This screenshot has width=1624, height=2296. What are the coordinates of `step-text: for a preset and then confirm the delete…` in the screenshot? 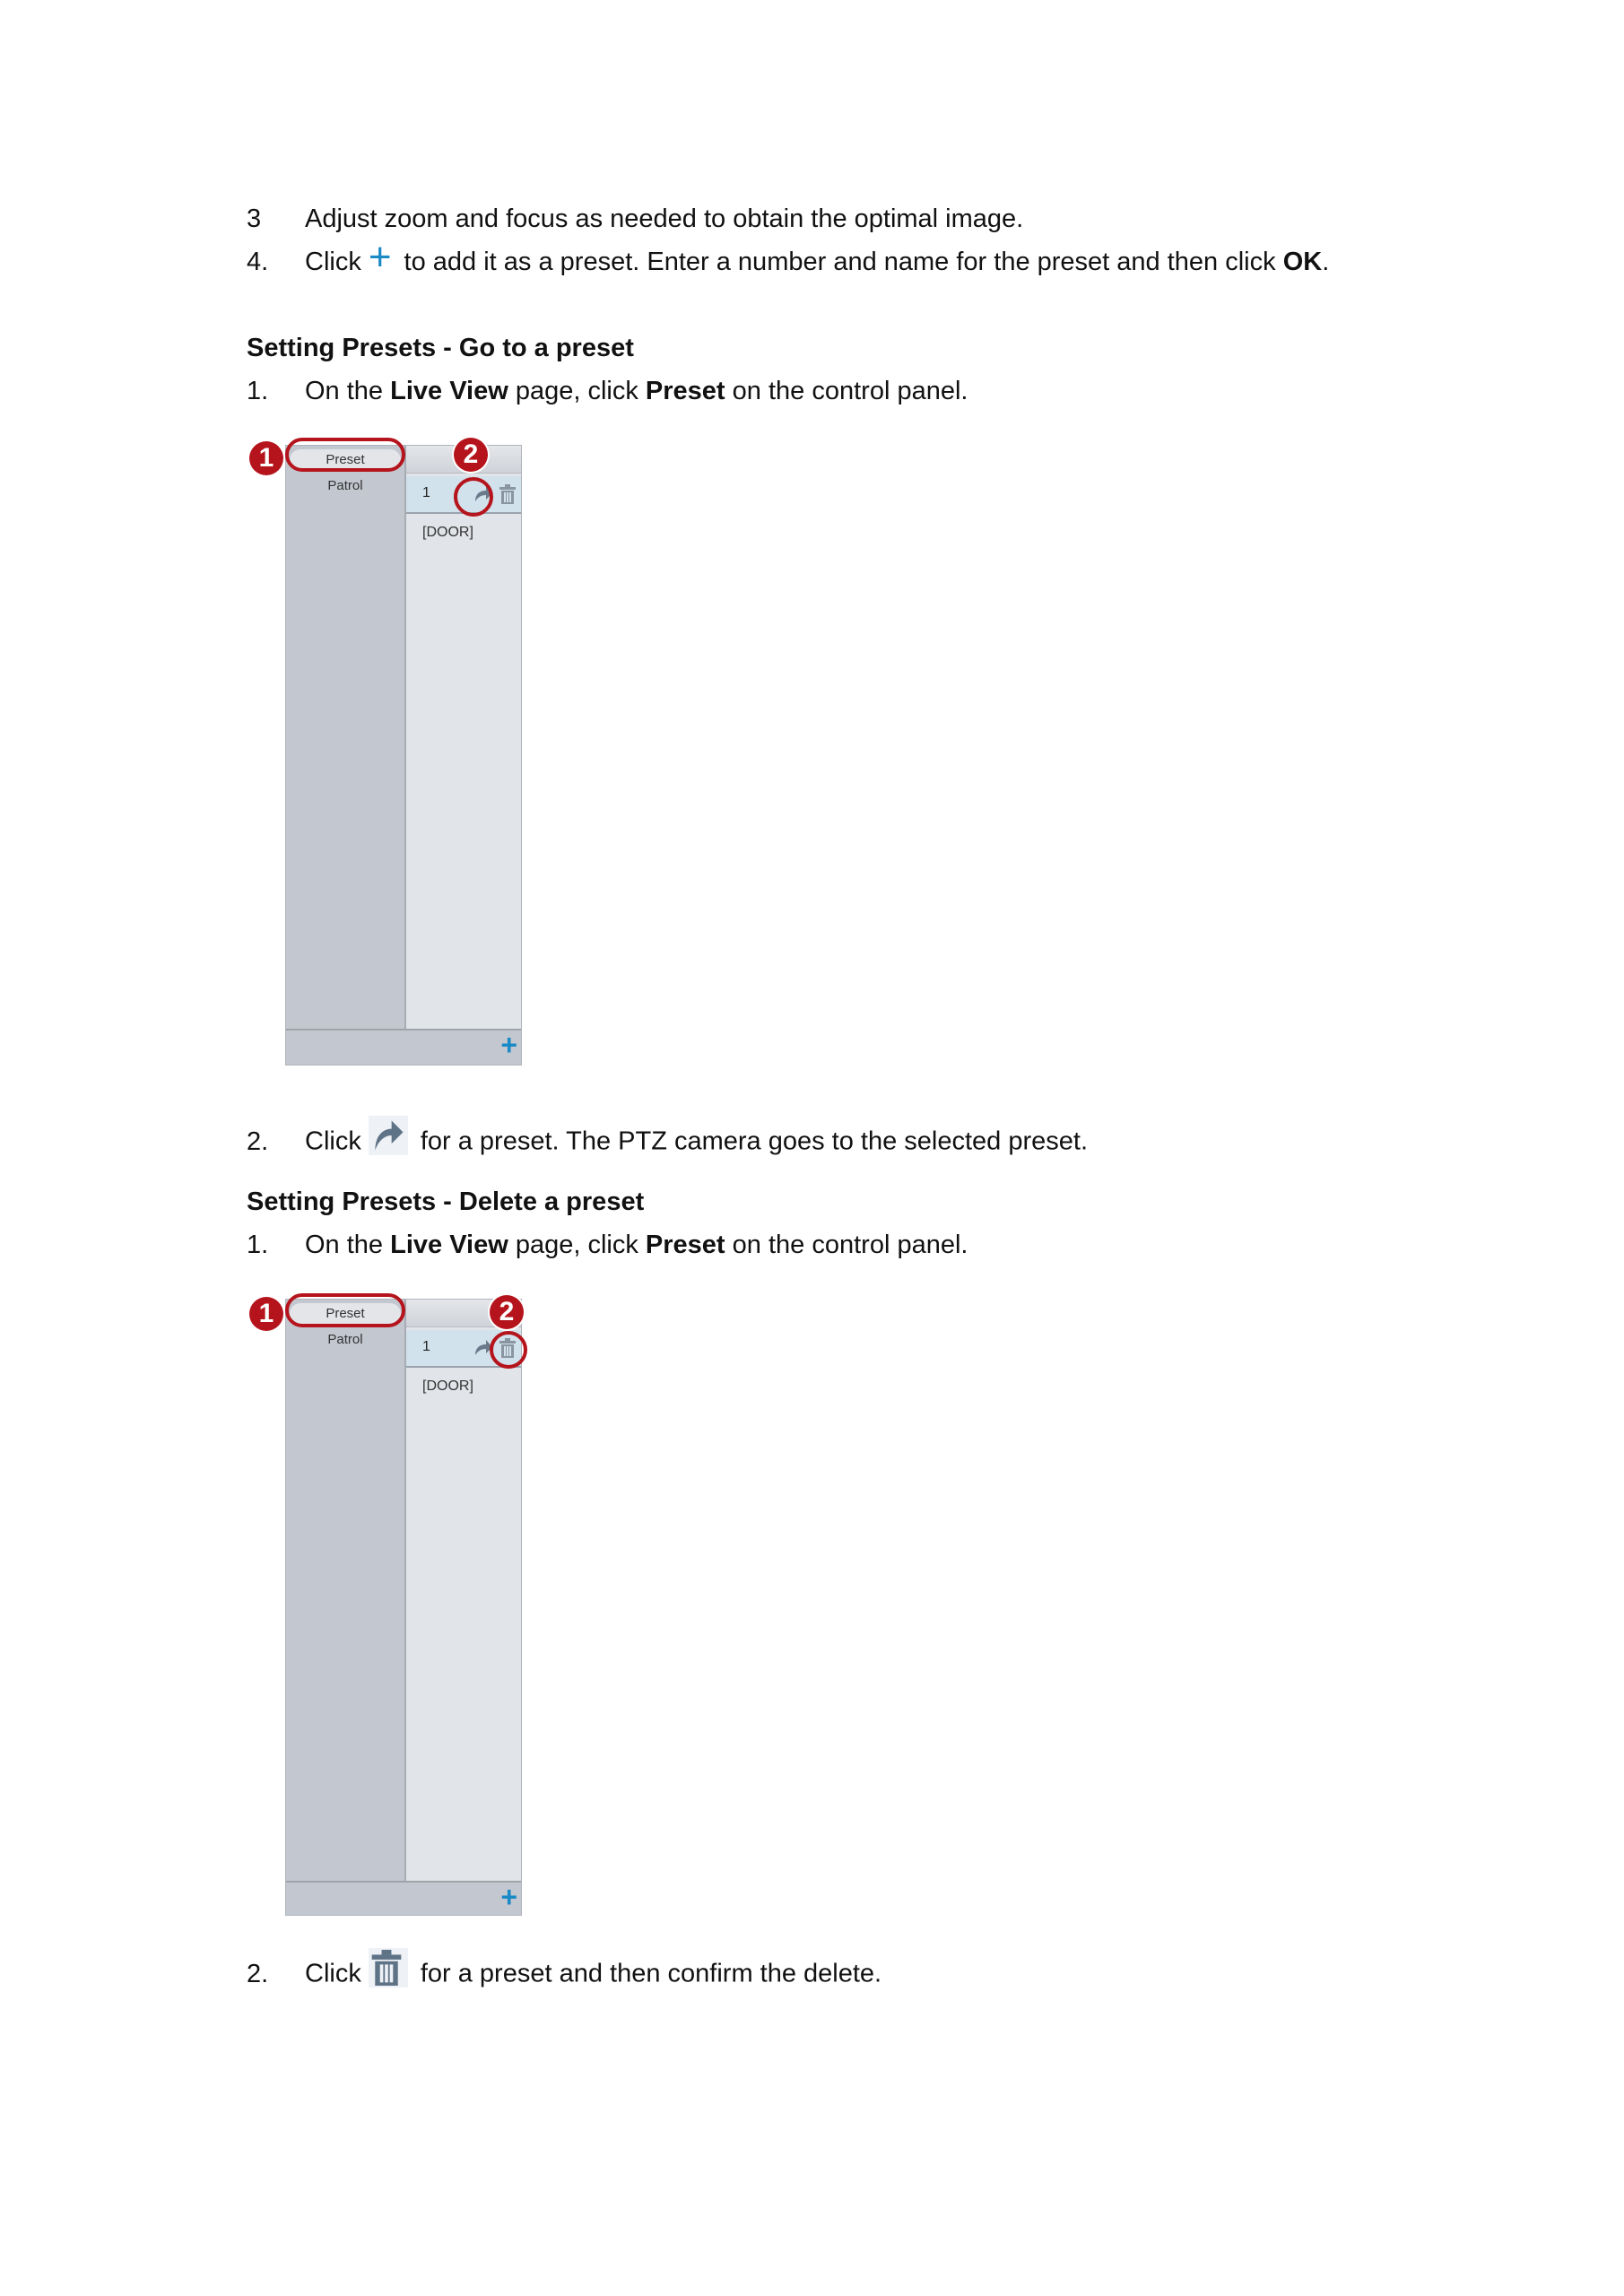 It's located at (651, 1973).